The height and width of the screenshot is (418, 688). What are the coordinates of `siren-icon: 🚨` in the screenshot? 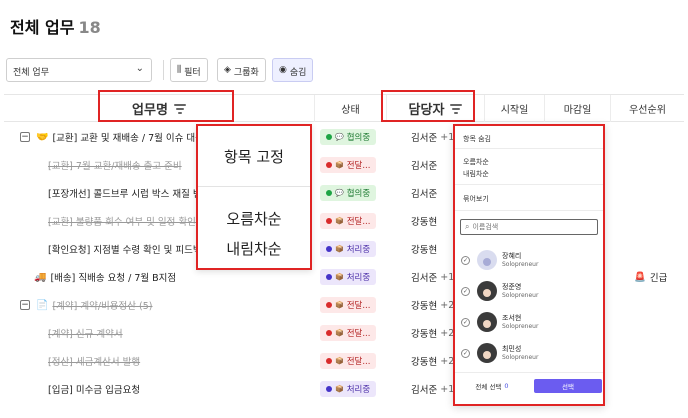 It's located at (640, 277).